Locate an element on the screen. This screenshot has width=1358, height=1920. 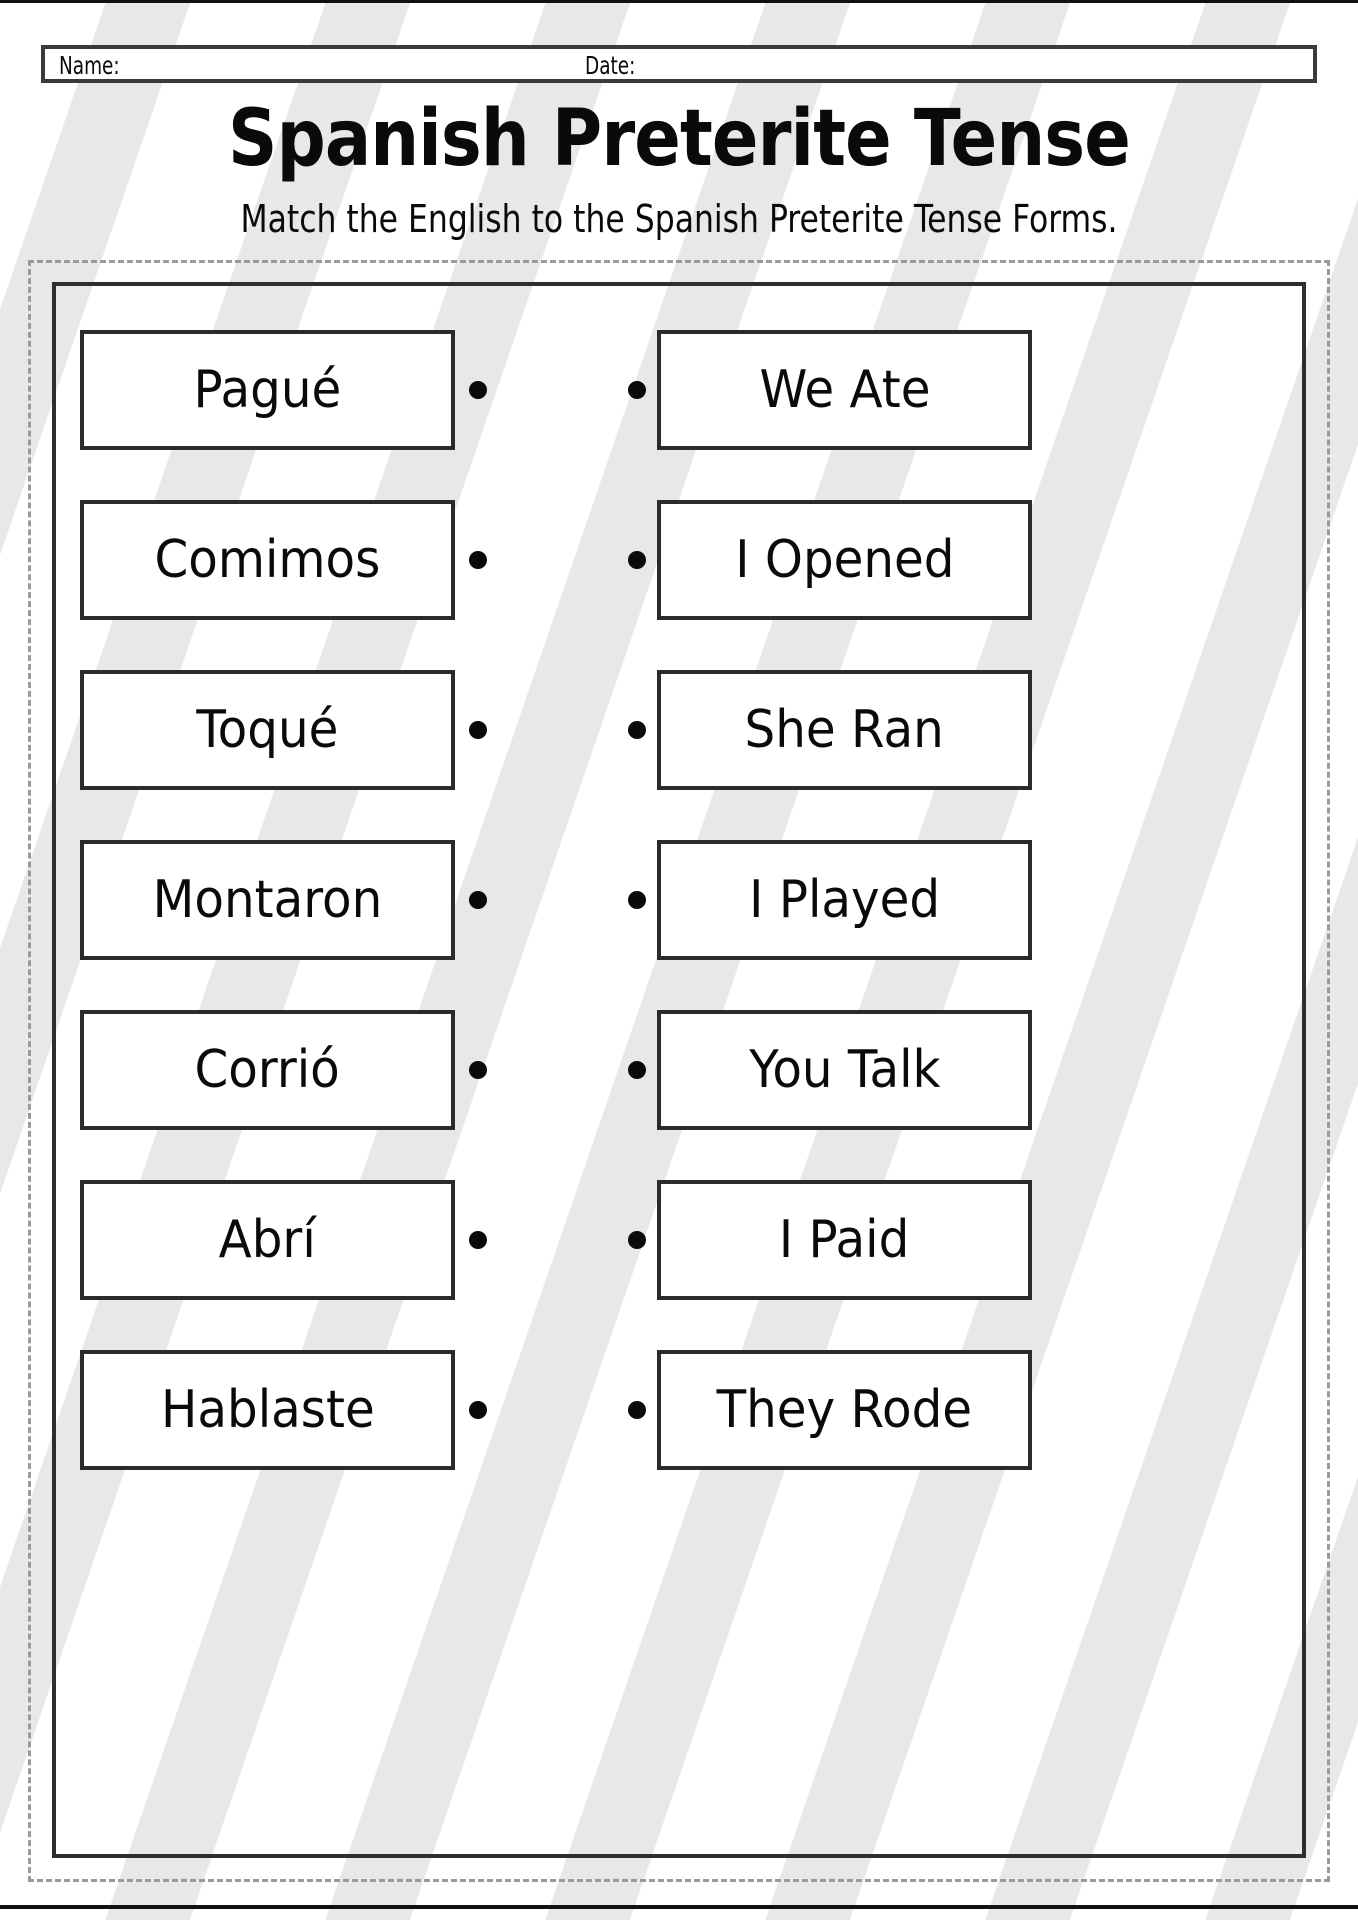
spanish-word-label: Montaron is located at coordinates (267, 900).